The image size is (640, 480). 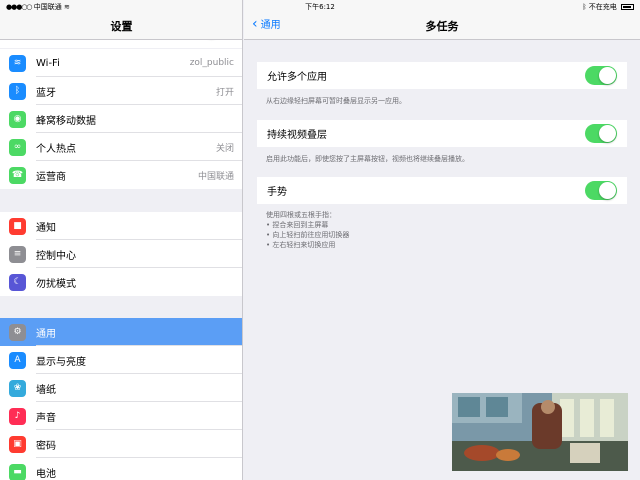 What do you see at coordinates (442, 133) in the screenshot?
I see `video-overlay-cell: 持续视频叠层` at bounding box center [442, 133].